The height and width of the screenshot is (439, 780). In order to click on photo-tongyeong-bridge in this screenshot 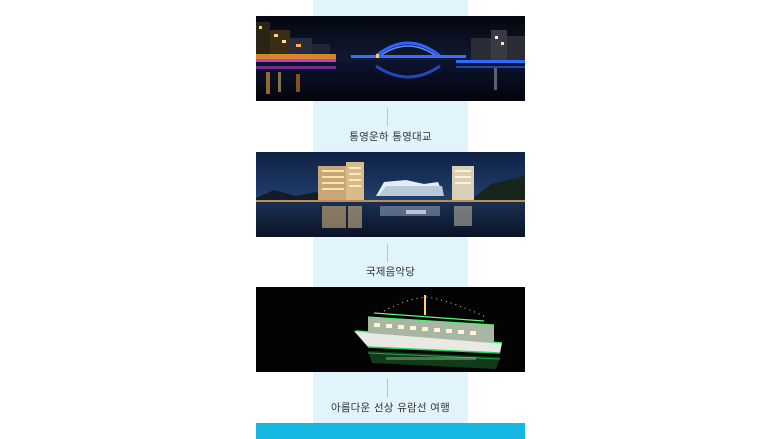, I will do `click(390, 58)`.